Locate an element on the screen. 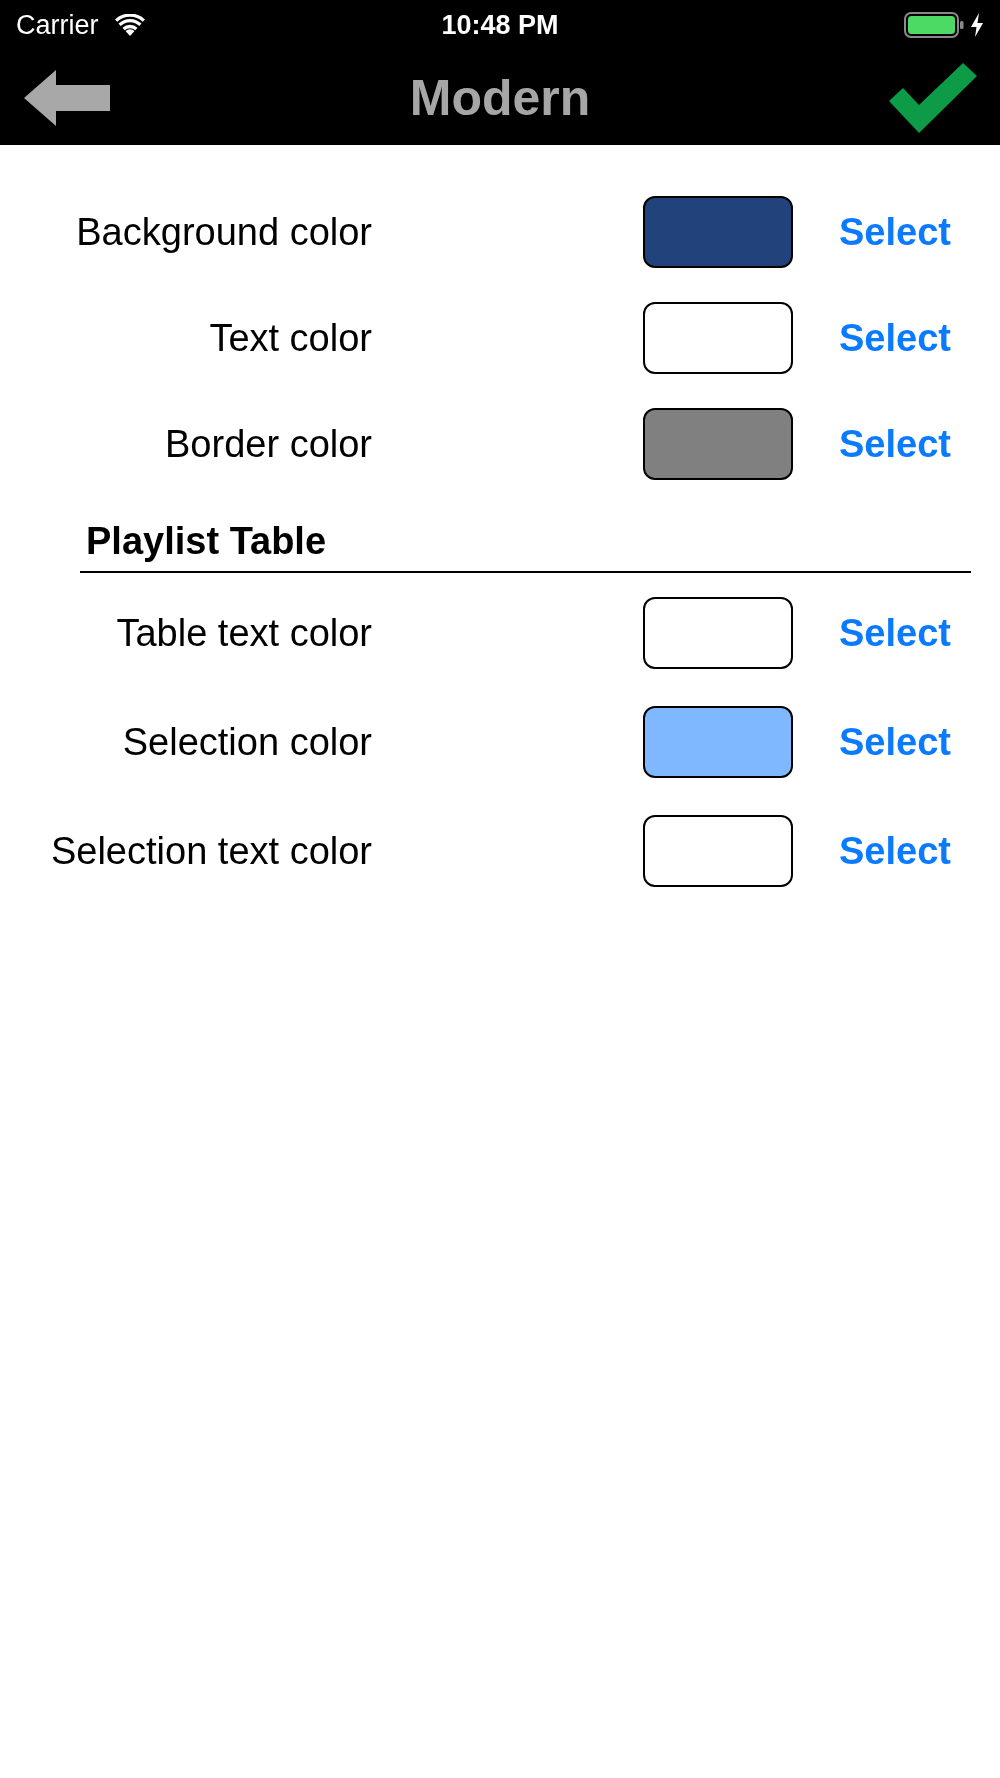  setting-label: Text color is located at coordinates (290, 338).